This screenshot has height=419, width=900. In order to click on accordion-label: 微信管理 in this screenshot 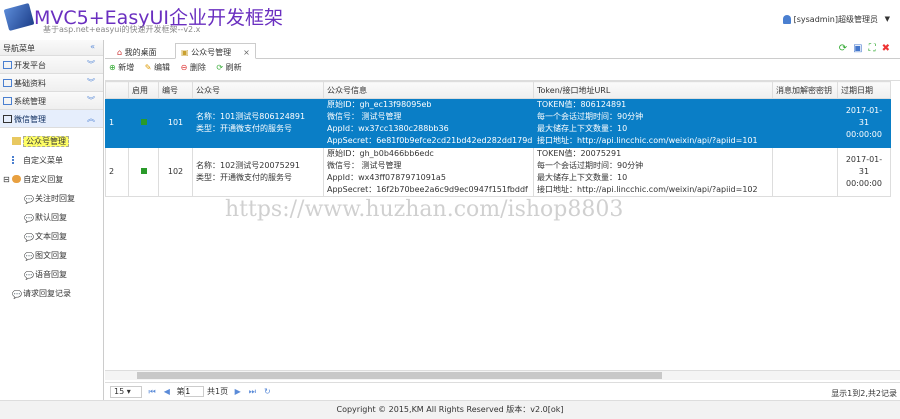, I will do `click(30, 119)`.